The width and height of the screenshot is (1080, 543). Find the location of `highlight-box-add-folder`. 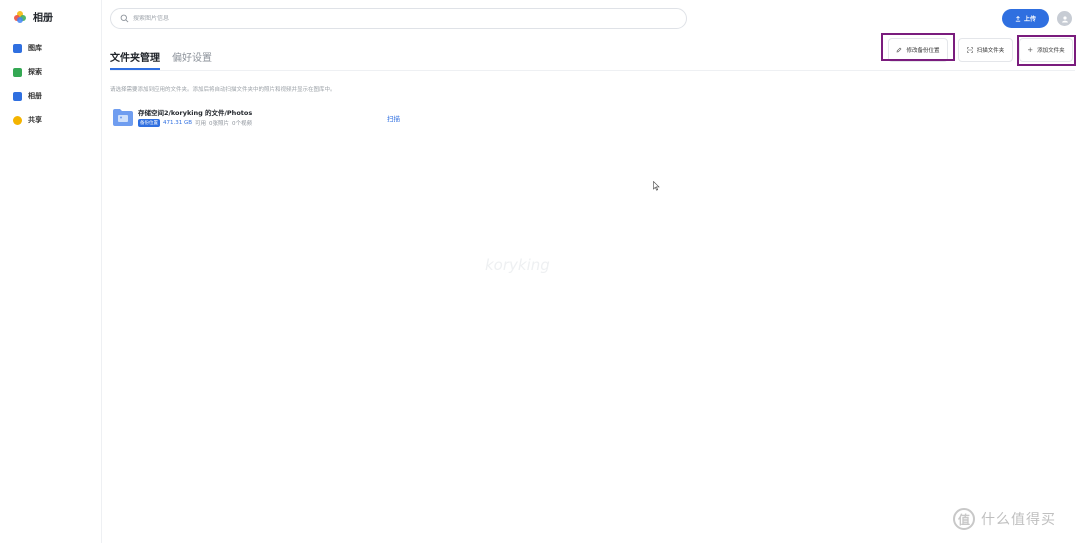

highlight-box-add-folder is located at coordinates (1046, 50).